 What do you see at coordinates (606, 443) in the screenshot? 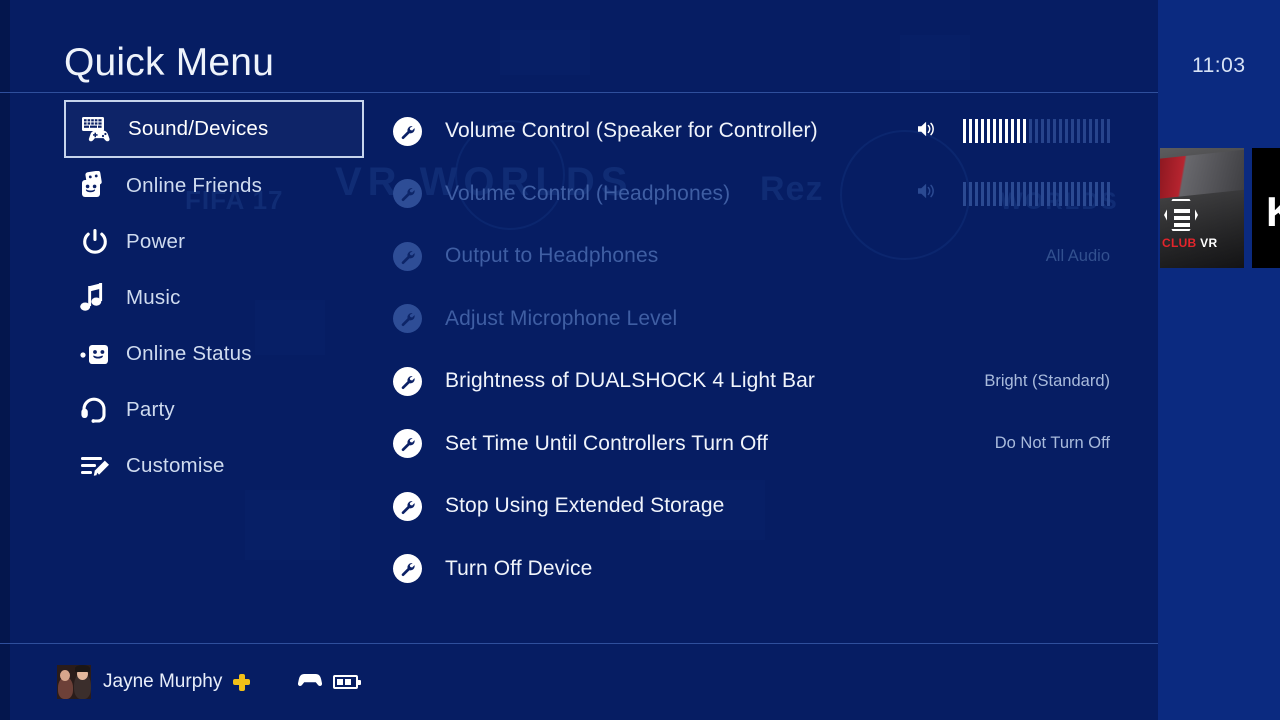
I see `row-label: Set Time Until Controllers Turn Off` at bounding box center [606, 443].